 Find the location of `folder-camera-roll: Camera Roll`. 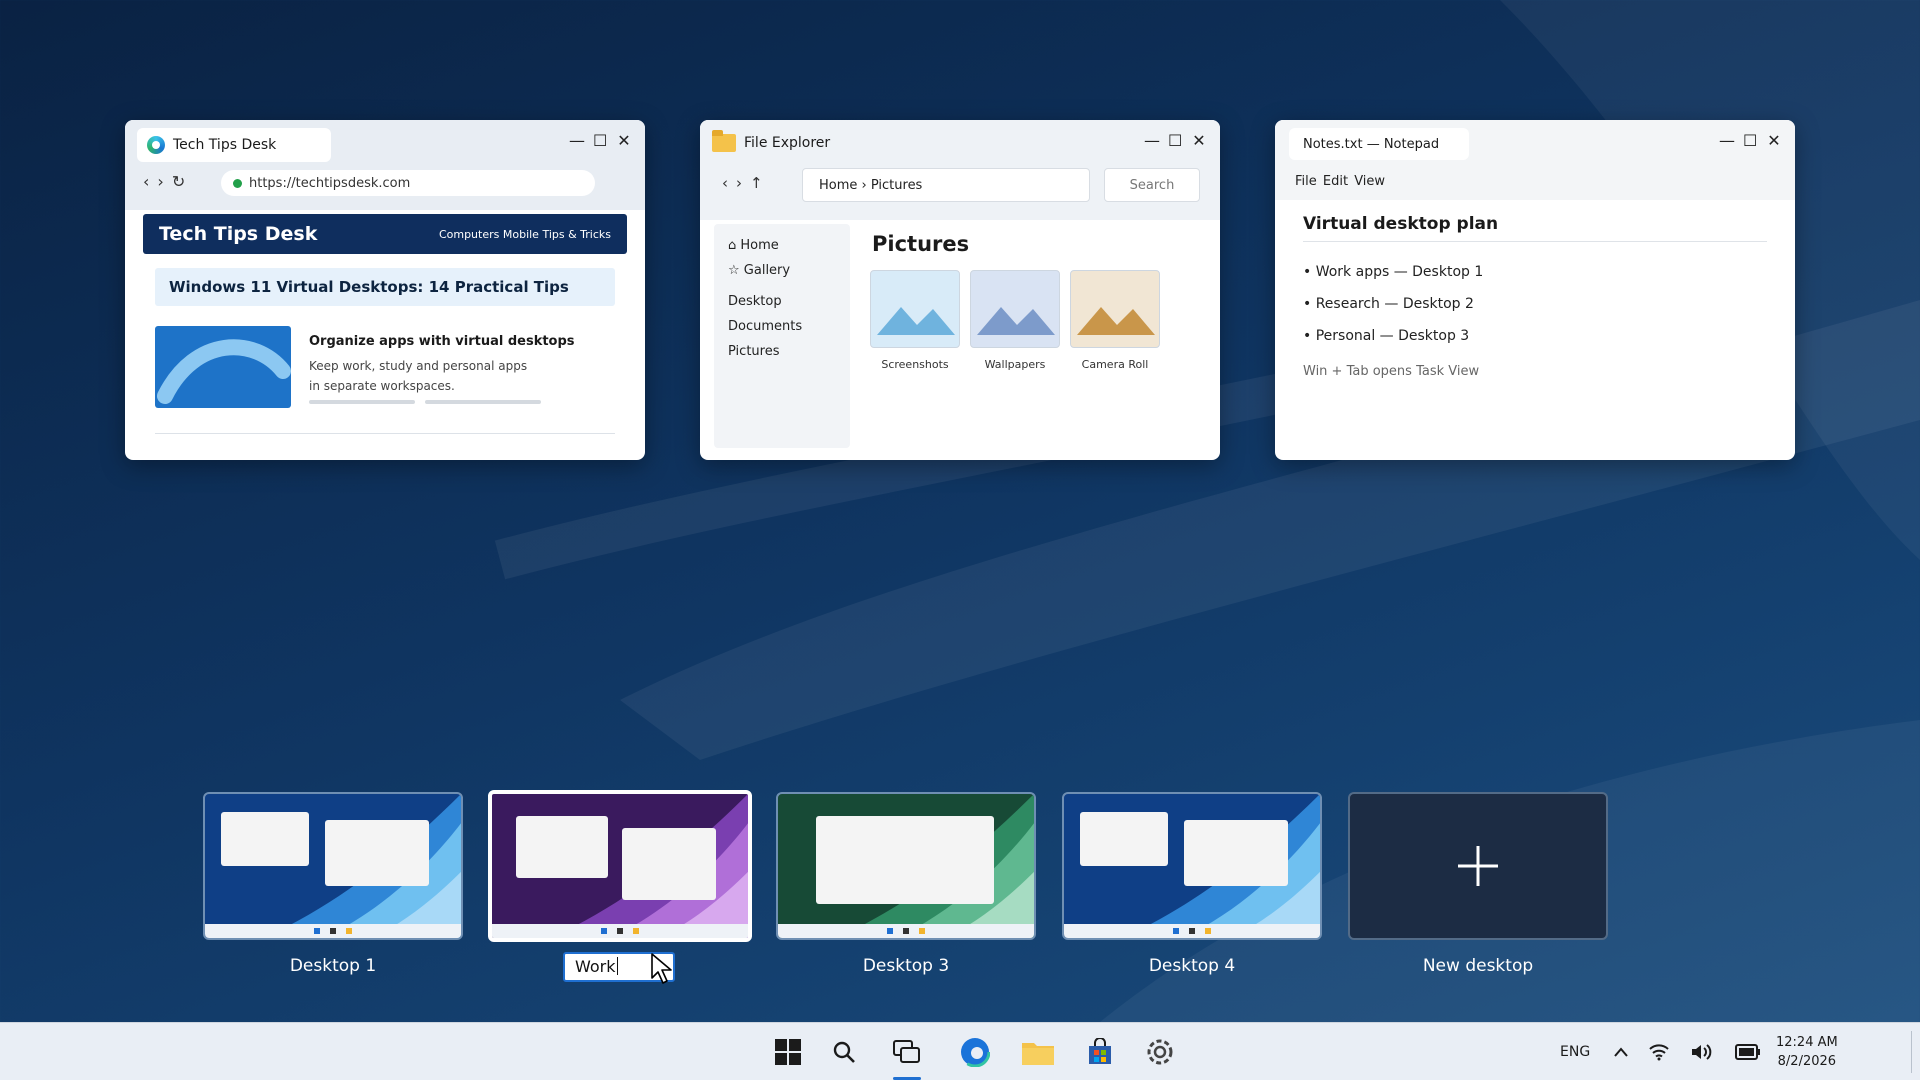

folder-camera-roll: Camera Roll is located at coordinates (1115, 320).